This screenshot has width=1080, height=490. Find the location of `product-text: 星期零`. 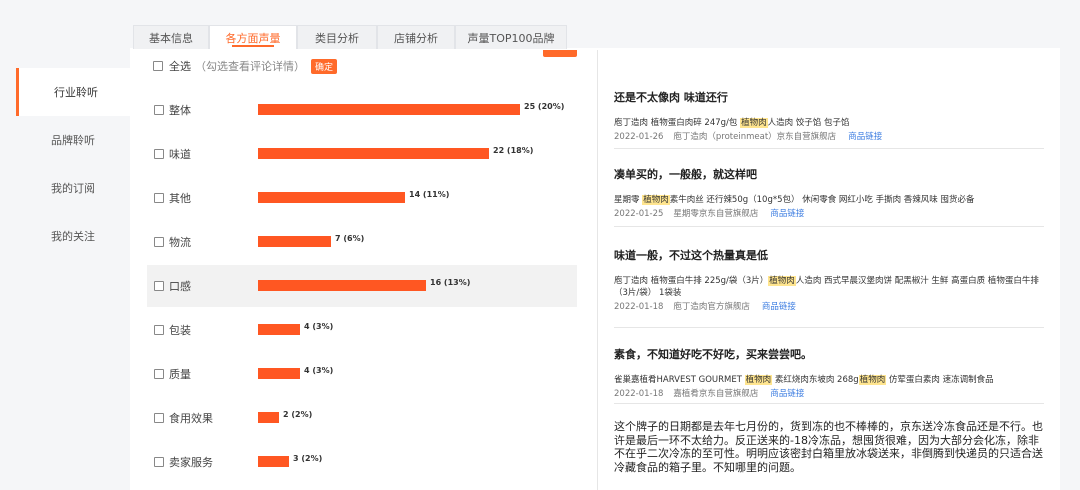

product-text: 星期零 is located at coordinates (628, 200).